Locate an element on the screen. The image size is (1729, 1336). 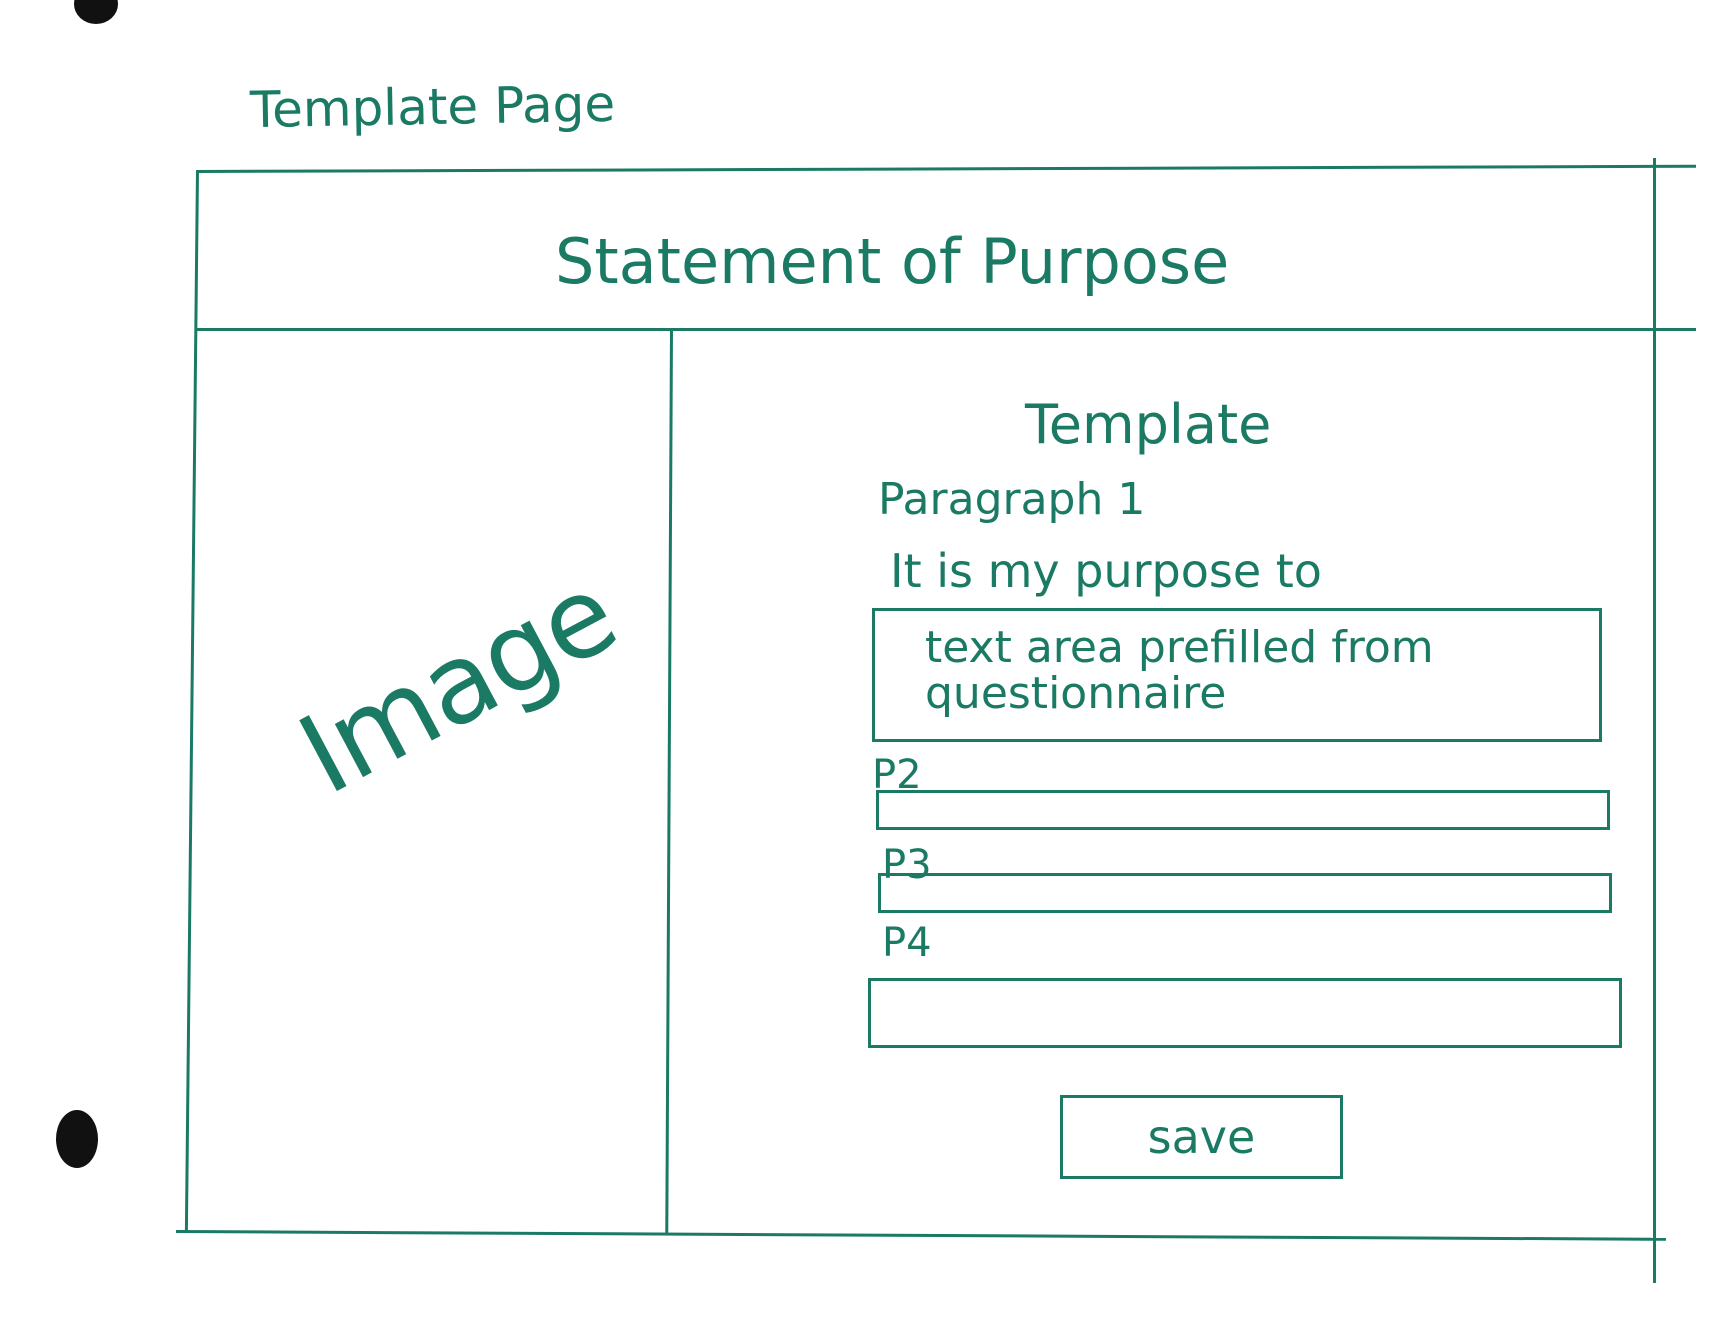
page-label: Template Page is located at coordinates (432, 107).